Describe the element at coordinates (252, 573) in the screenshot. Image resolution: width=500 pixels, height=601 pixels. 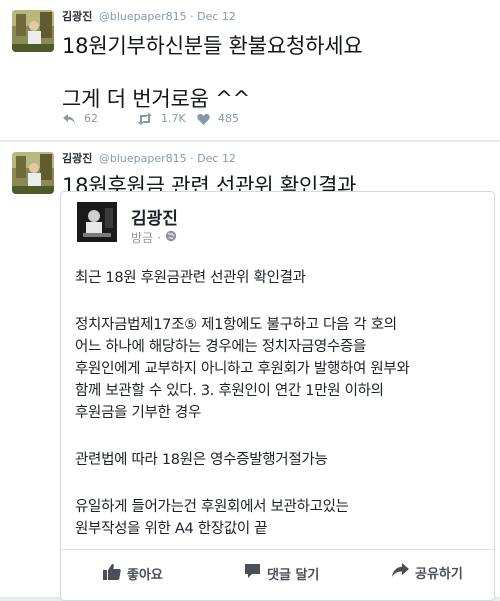
I see `comment-icon` at that location.